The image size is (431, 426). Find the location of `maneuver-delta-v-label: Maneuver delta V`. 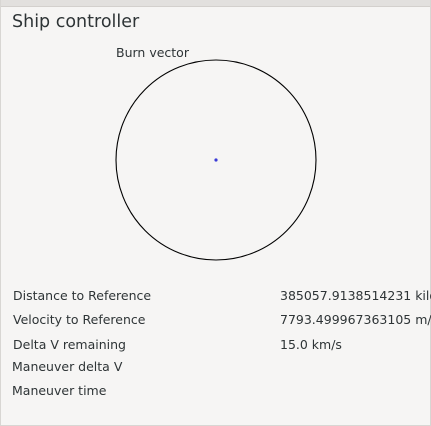

maneuver-delta-v-label: Maneuver delta V is located at coordinates (67, 366).